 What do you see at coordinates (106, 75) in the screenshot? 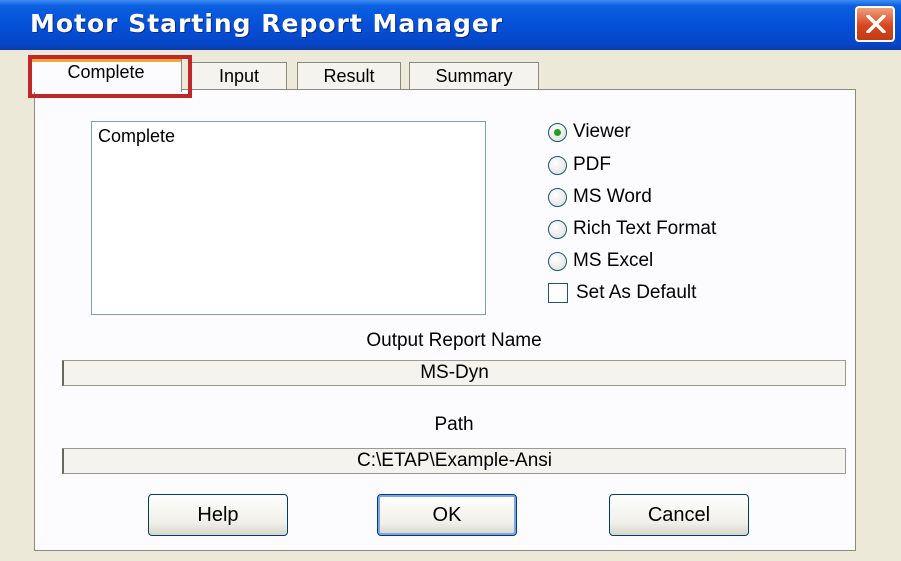
I see `tab-complete: Complete` at bounding box center [106, 75].